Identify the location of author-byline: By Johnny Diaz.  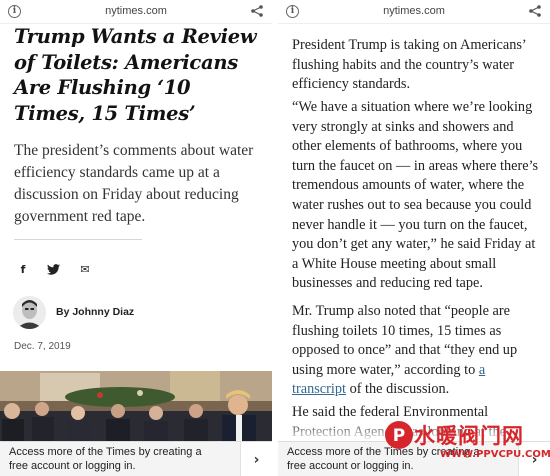
(95, 312).